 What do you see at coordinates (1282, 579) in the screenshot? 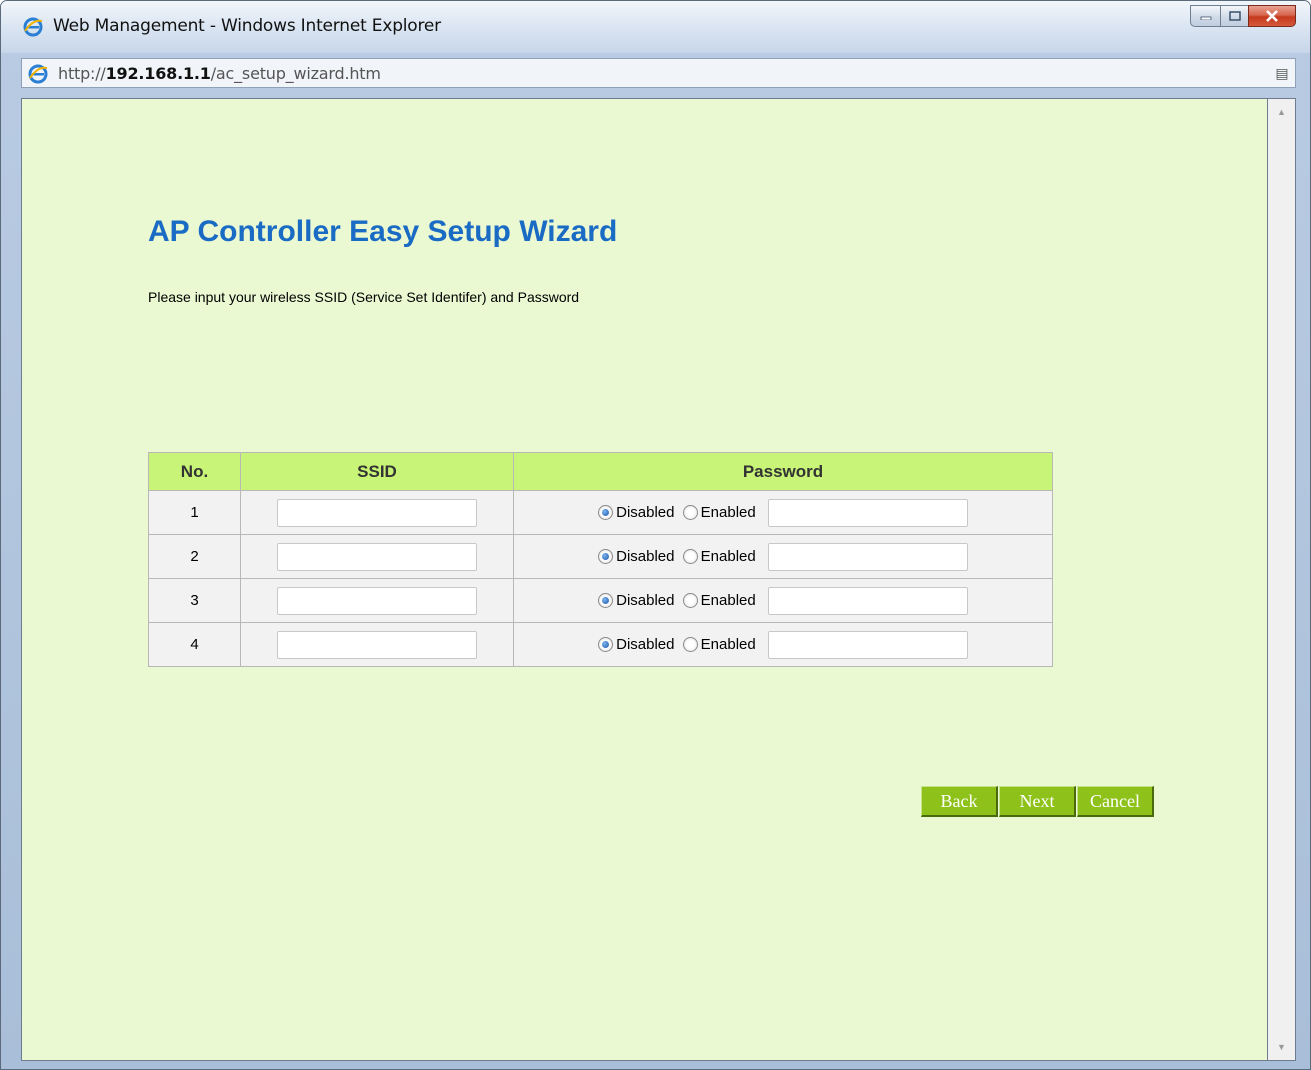
I see `vertical-scrollbar: ▲ ▼` at bounding box center [1282, 579].